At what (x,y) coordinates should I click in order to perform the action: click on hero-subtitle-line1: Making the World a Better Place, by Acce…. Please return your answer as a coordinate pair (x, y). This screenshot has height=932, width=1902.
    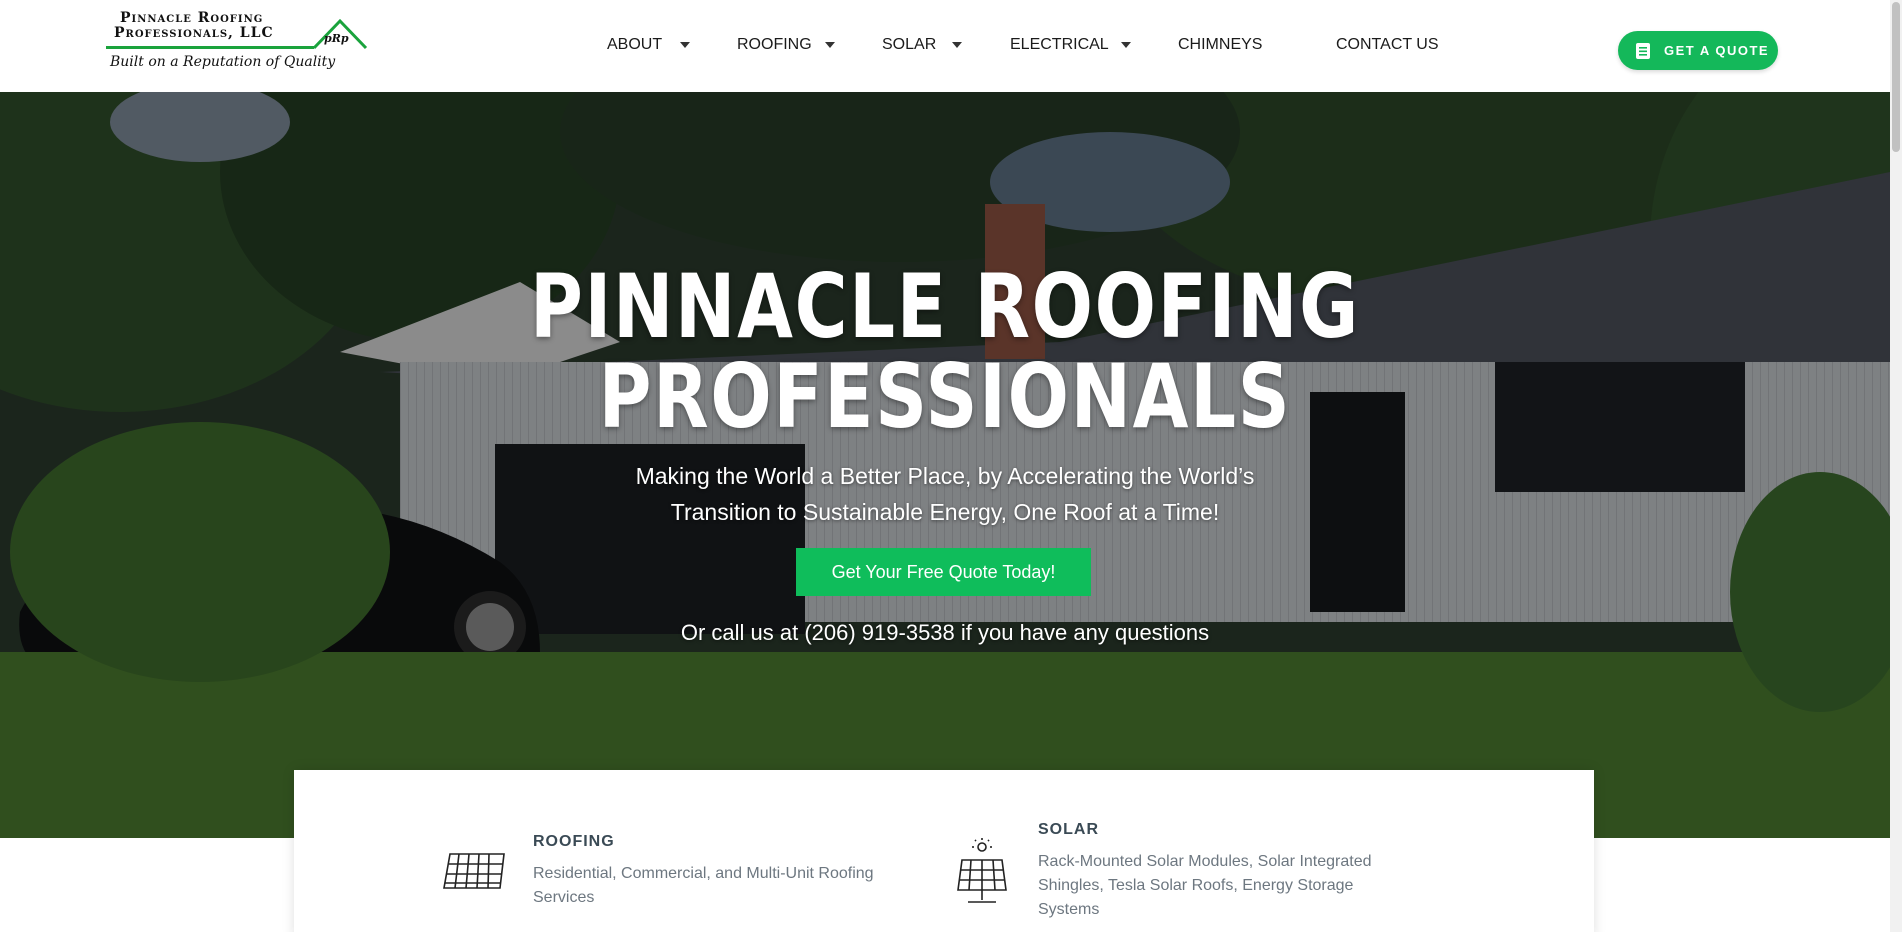
    Looking at the image, I should click on (945, 476).